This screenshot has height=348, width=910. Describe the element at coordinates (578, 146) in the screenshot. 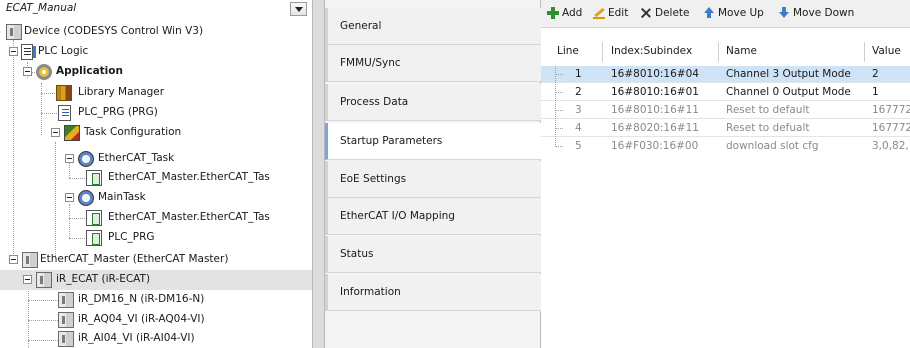

I see `cell-line: 5` at that location.